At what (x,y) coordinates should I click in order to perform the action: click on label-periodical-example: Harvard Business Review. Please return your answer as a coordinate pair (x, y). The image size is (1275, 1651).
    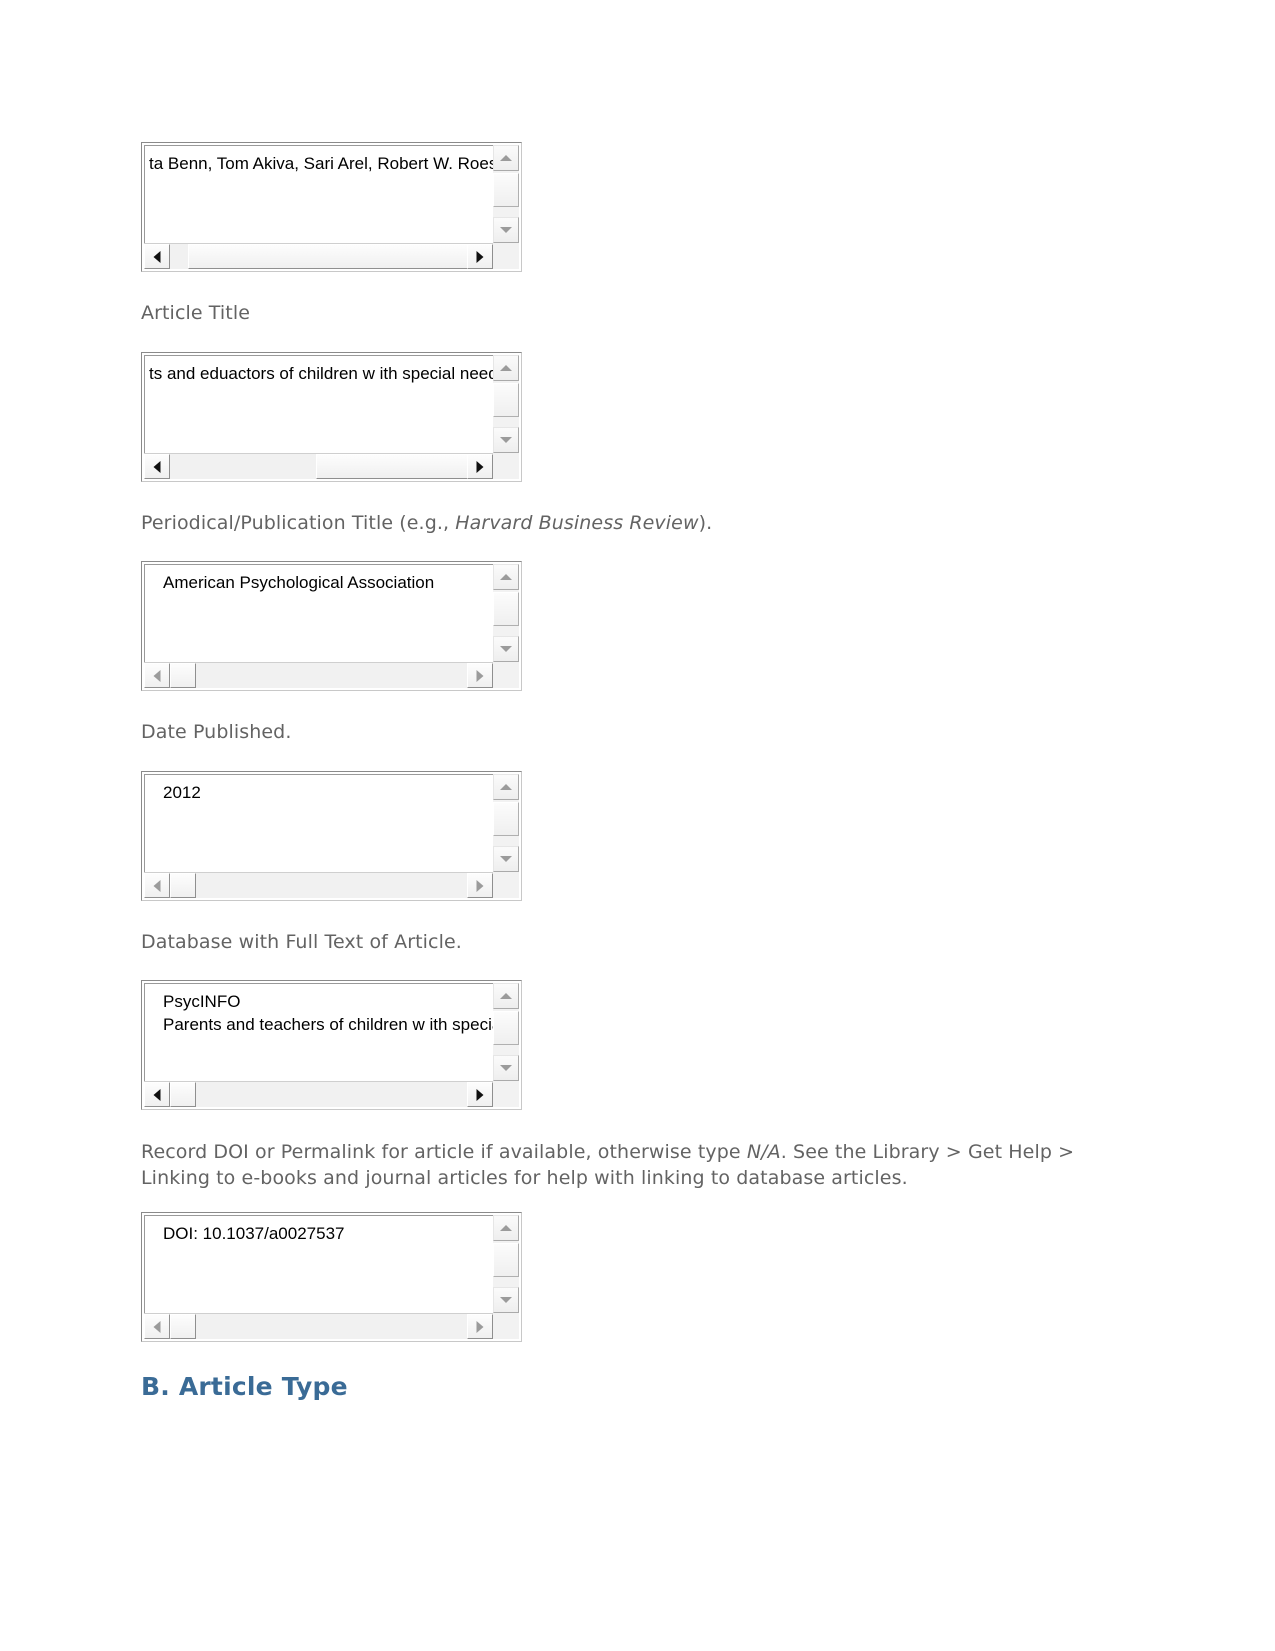
    Looking at the image, I should click on (577, 523).